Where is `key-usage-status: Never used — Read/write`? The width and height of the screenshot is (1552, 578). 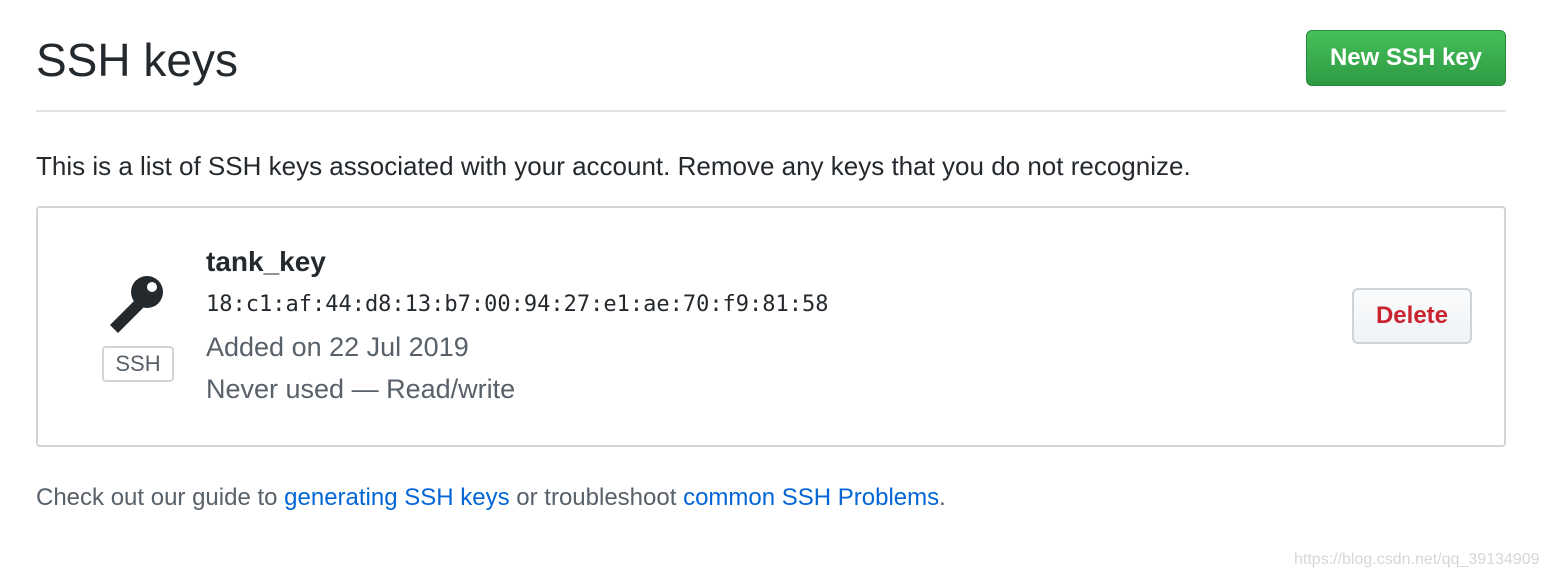 key-usage-status: Never used — Read/write is located at coordinates (361, 389).